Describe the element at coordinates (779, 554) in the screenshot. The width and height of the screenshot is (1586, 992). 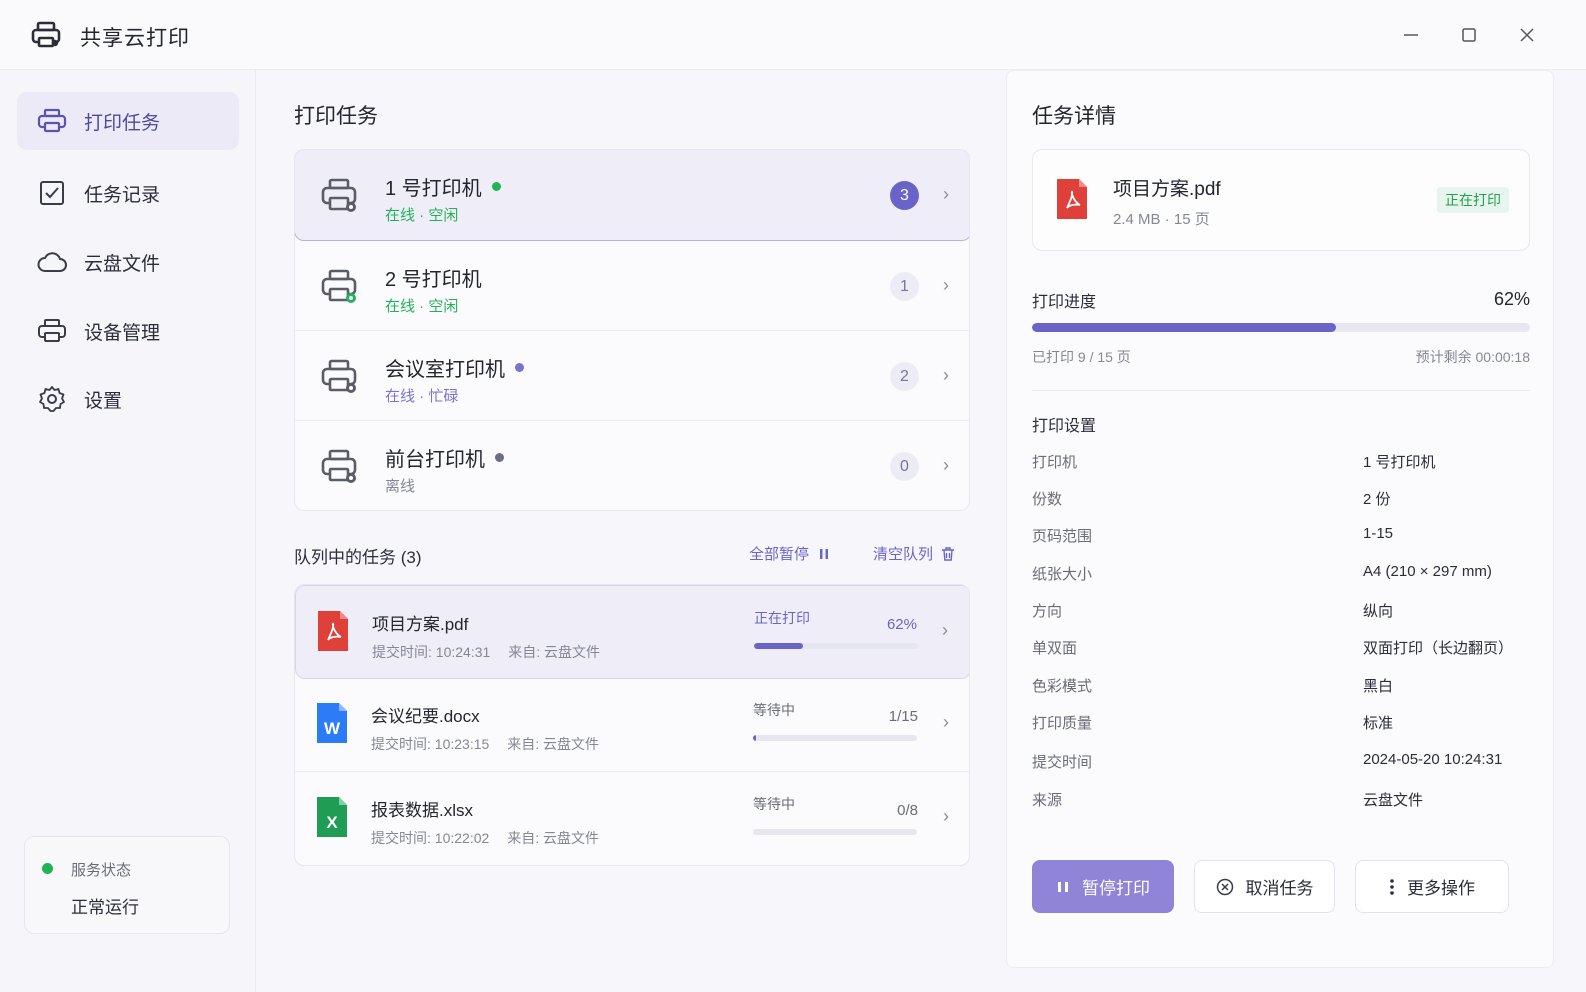
I see `pause-all-label: 全部暂停` at that location.